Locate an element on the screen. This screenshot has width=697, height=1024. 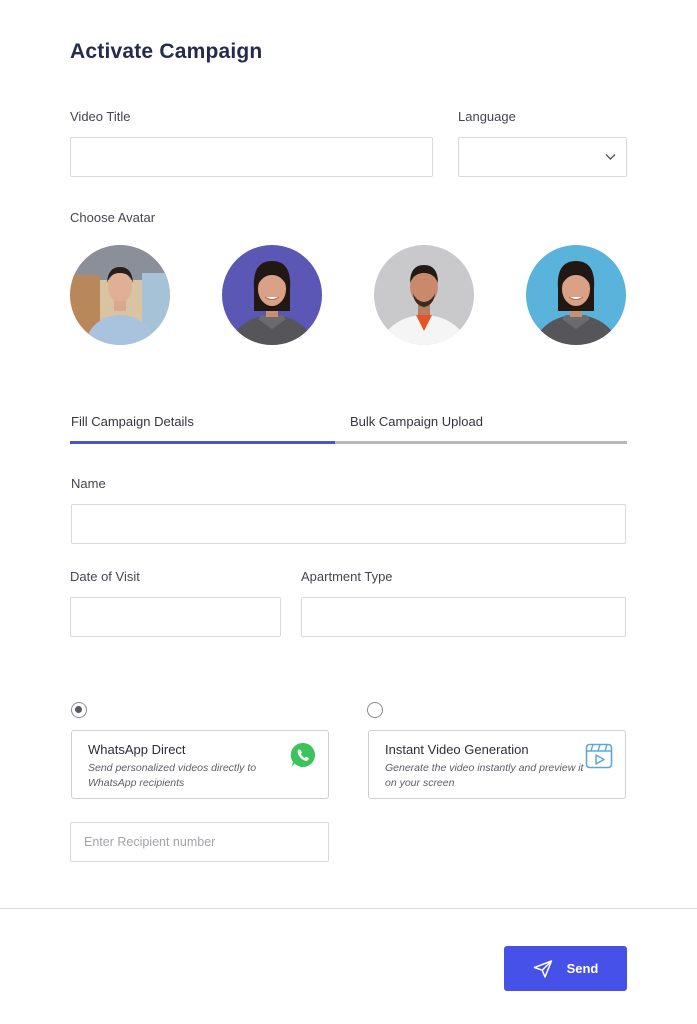
page-title: Activate Campaign is located at coordinates (166, 51).